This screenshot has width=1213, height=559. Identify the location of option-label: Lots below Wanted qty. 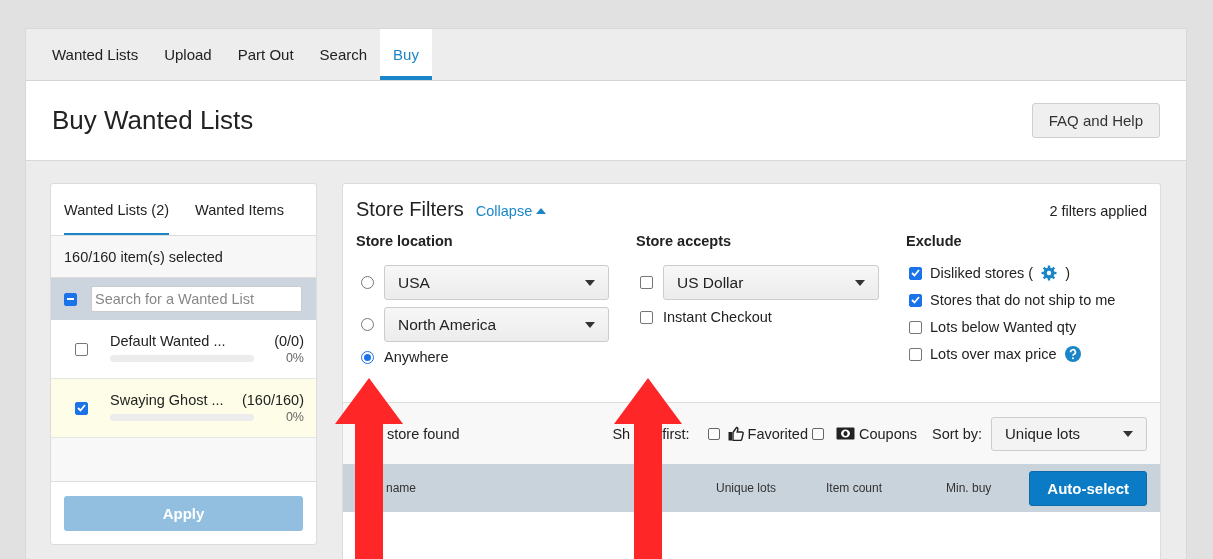
(1003, 327).